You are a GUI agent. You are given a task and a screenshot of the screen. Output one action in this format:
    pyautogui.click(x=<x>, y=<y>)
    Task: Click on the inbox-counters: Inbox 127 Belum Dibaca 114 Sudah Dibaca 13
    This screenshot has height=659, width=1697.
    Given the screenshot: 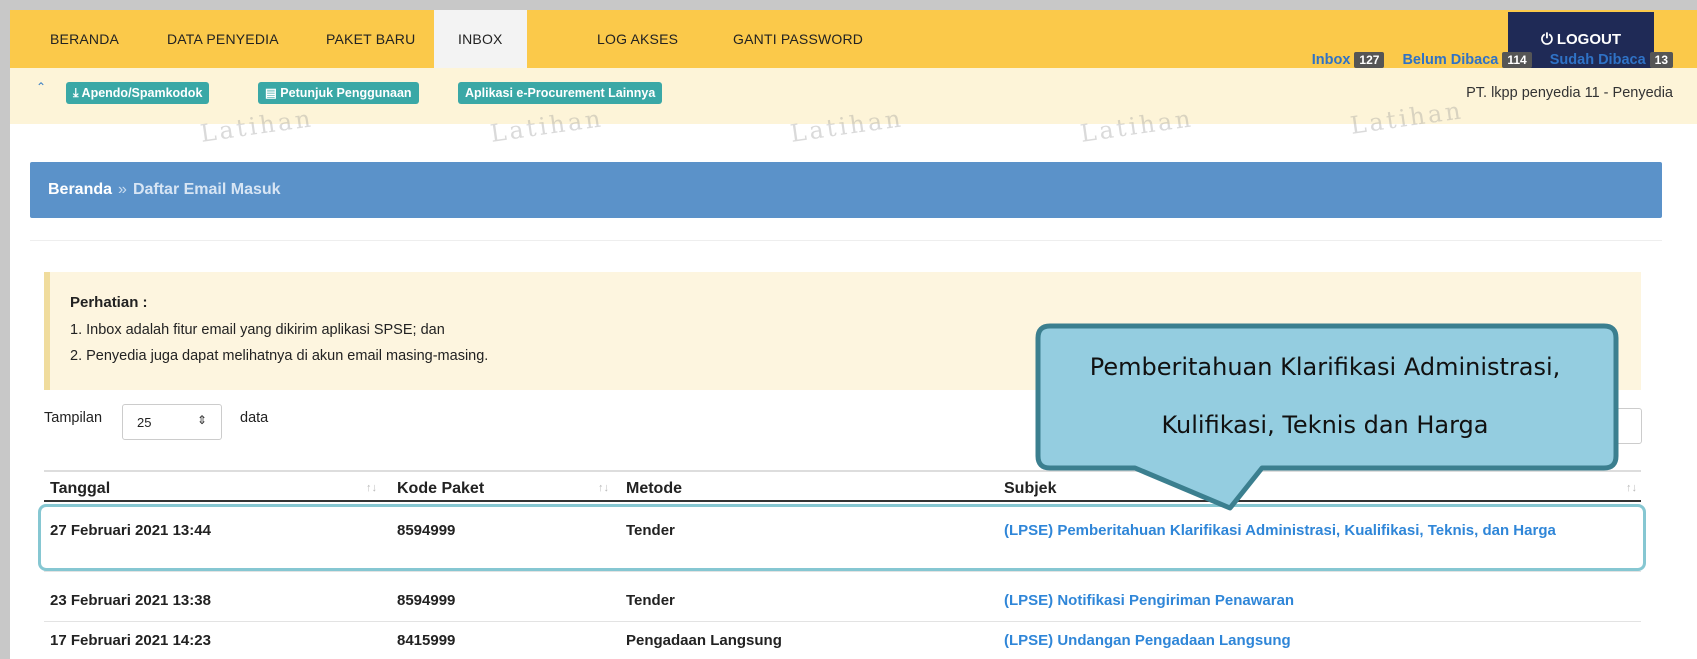 What is the action you would take?
    pyautogui.click(x=1485, y=60)
    